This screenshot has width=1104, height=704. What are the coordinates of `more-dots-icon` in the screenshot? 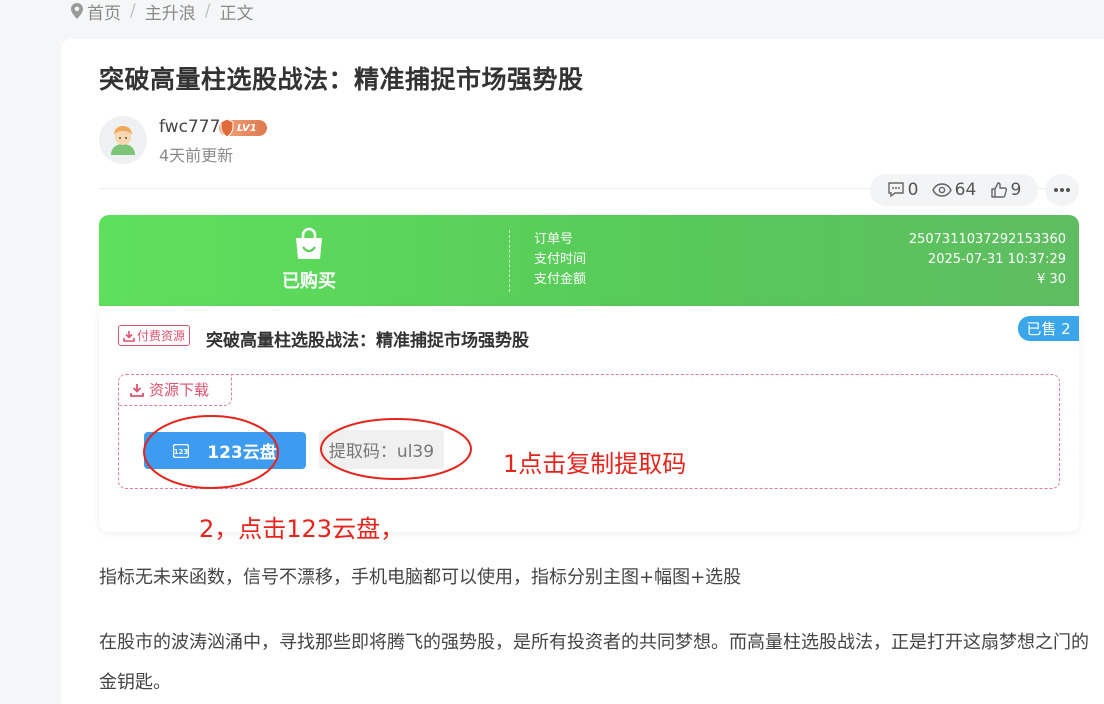 It's located at (1062, 190).